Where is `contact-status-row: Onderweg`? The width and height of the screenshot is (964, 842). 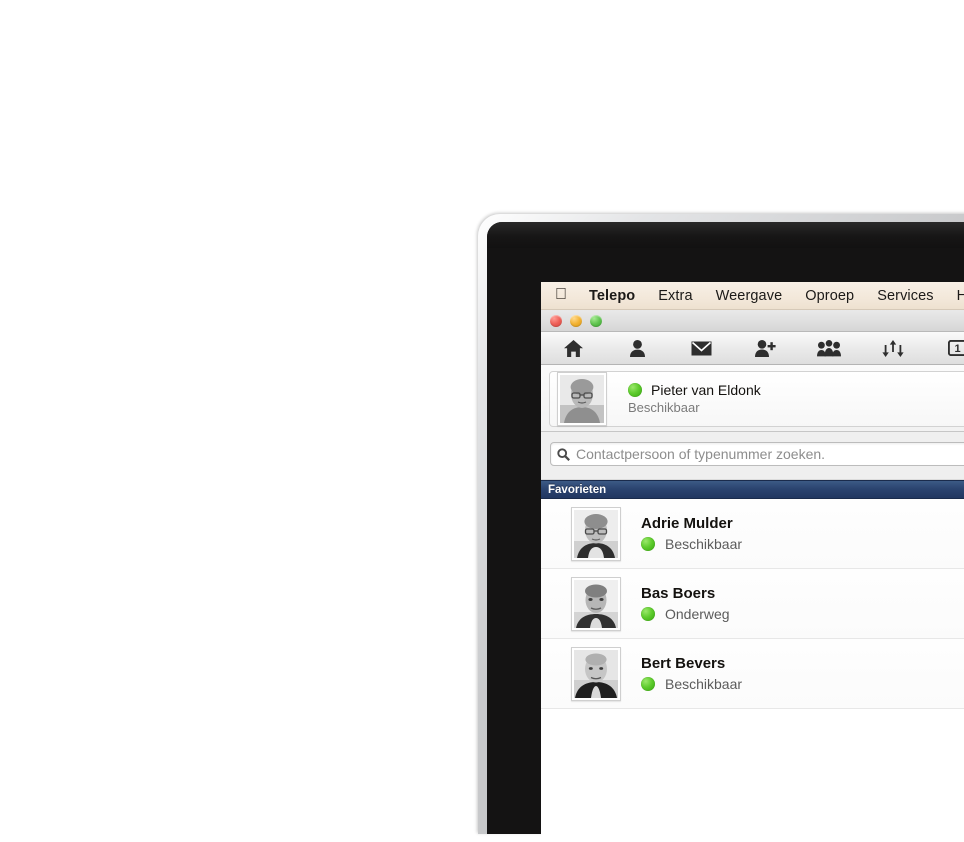
contact-status-row: Onderweg is located at coordinates (685, 614).